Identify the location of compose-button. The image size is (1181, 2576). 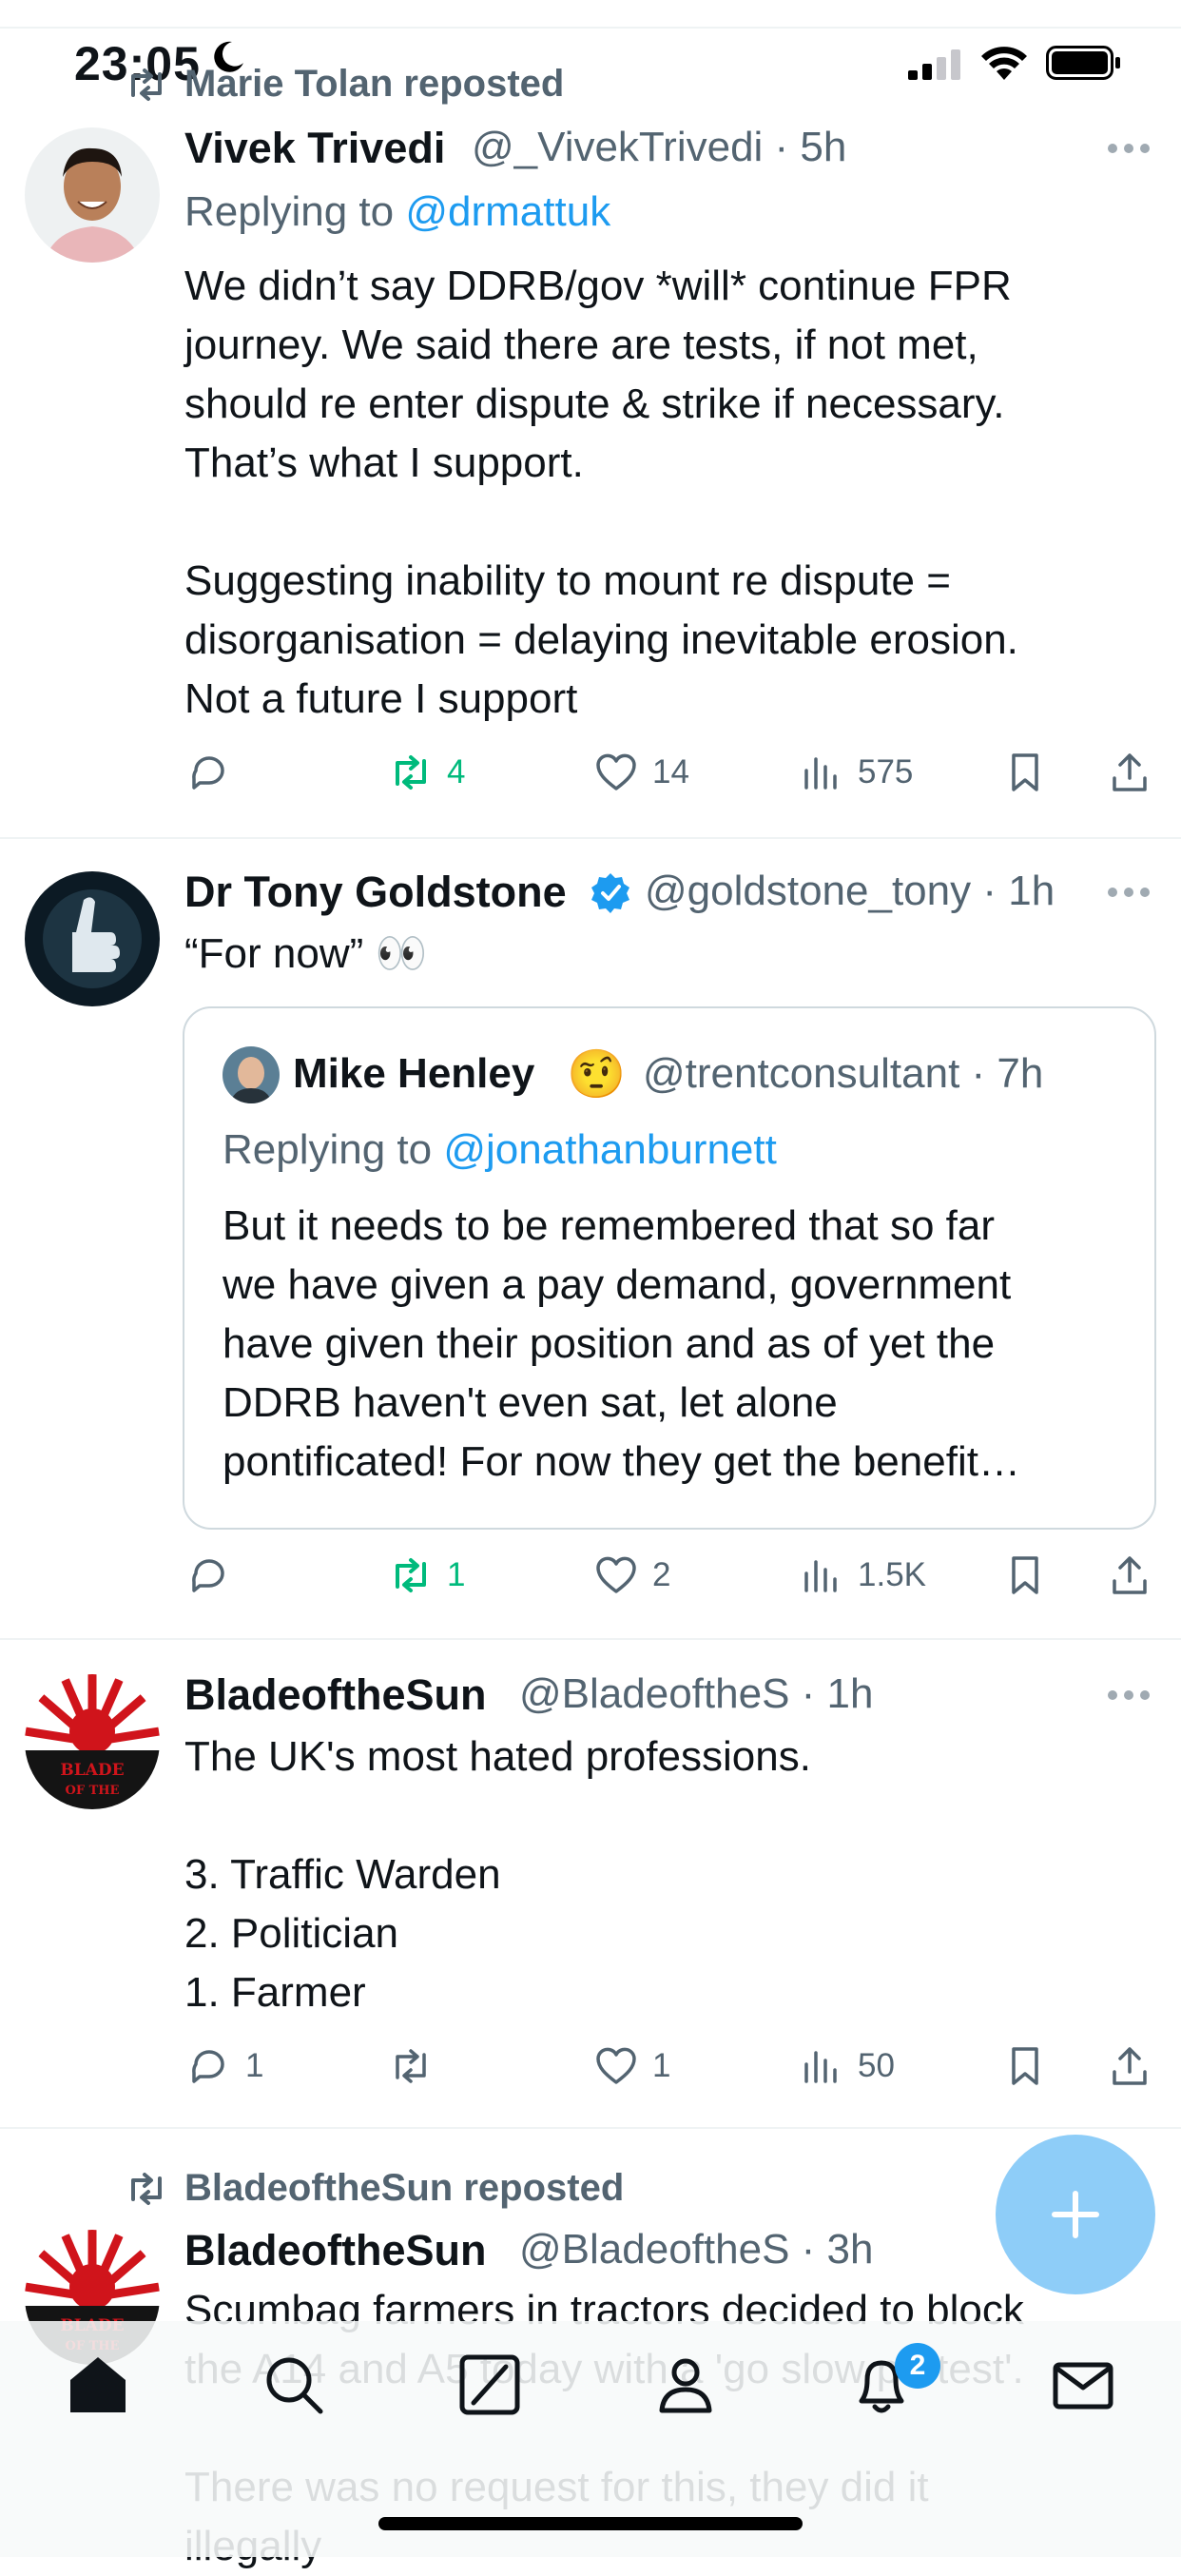
(1075, 2214).